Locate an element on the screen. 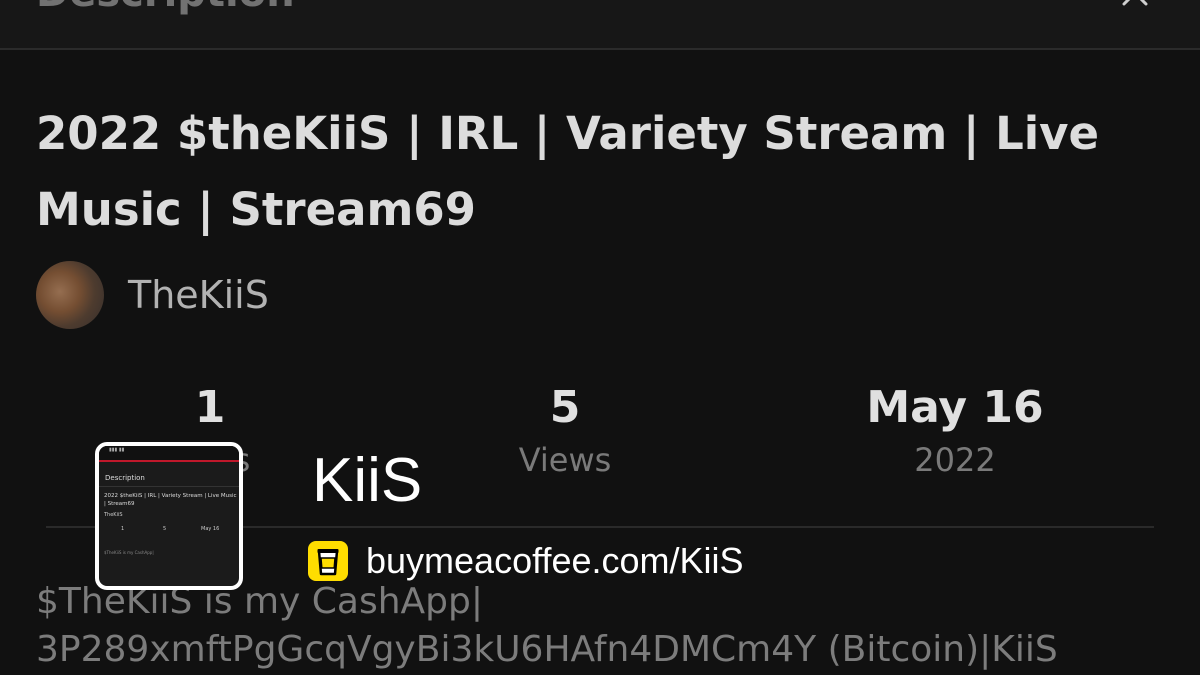  channel-name: TheKiiS is located at coordinates (198, 295).